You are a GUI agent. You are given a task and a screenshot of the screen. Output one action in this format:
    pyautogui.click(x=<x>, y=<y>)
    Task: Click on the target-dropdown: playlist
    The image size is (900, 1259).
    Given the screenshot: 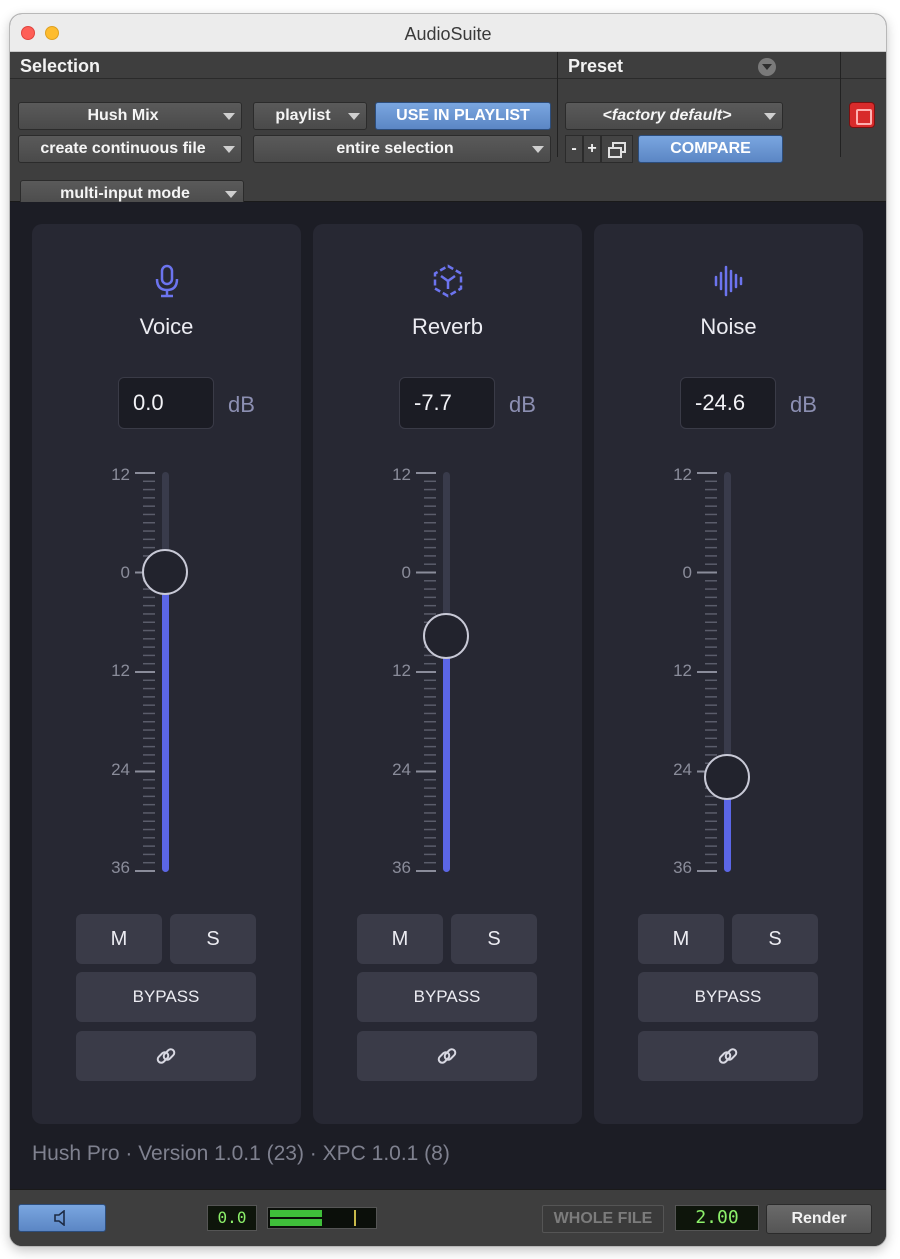 What is the action you would take?
    pyautogui.click(x=310, y=116)
    